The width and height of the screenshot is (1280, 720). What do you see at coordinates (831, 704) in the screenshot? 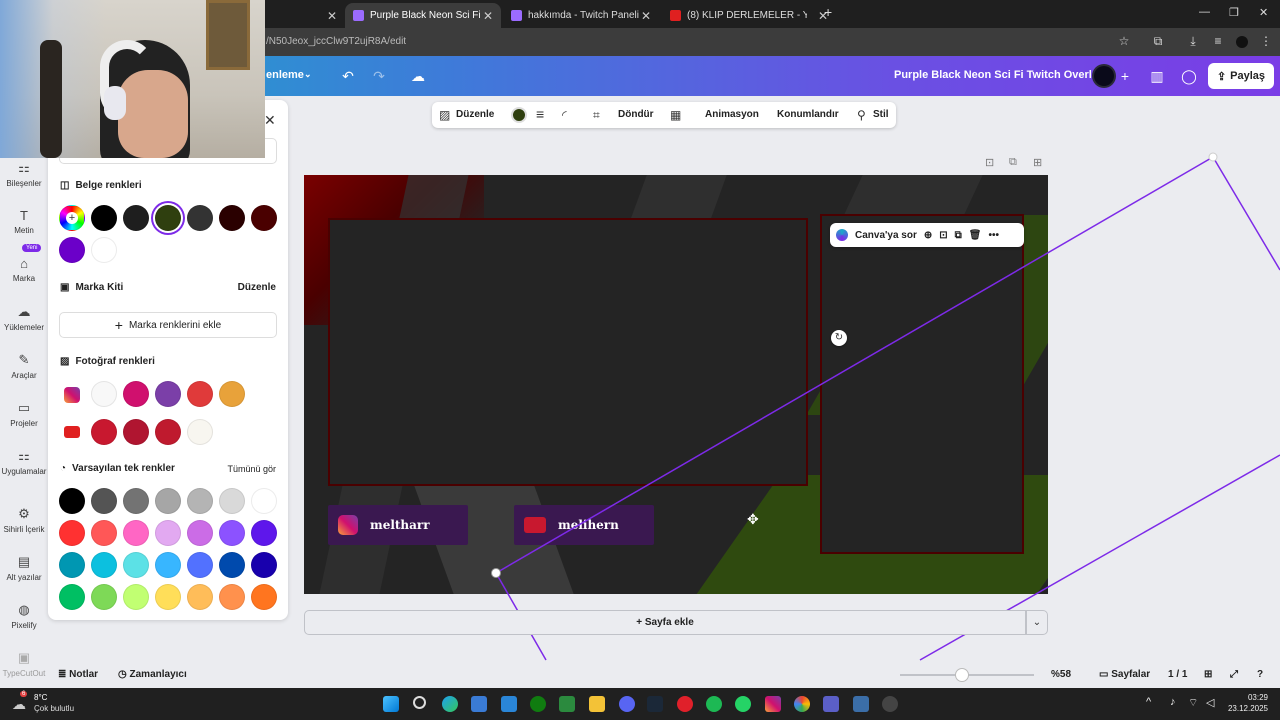
I see `teams-icon` at bounding box center [831, 704].